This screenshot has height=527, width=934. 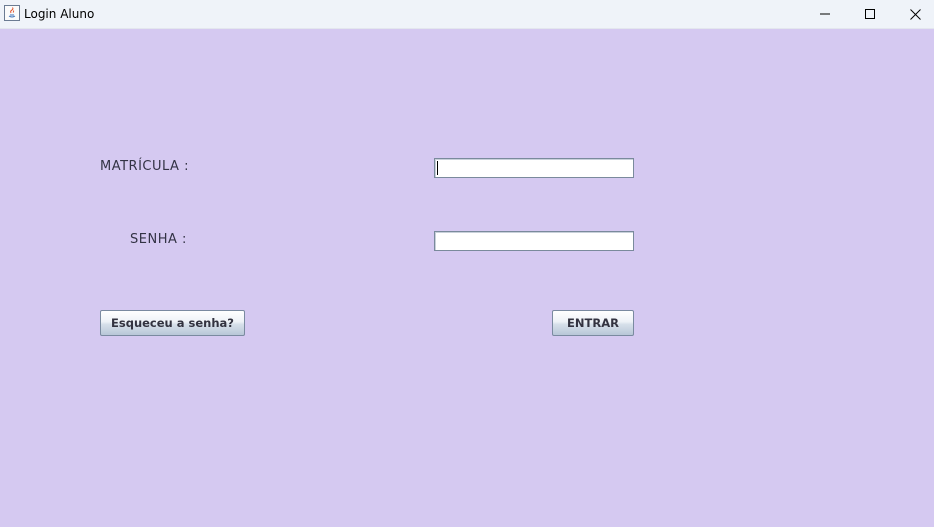 What do you see at coordinates (12, 13) in the screenshot?
I see `java-icon` at bounding box center [12, 13].